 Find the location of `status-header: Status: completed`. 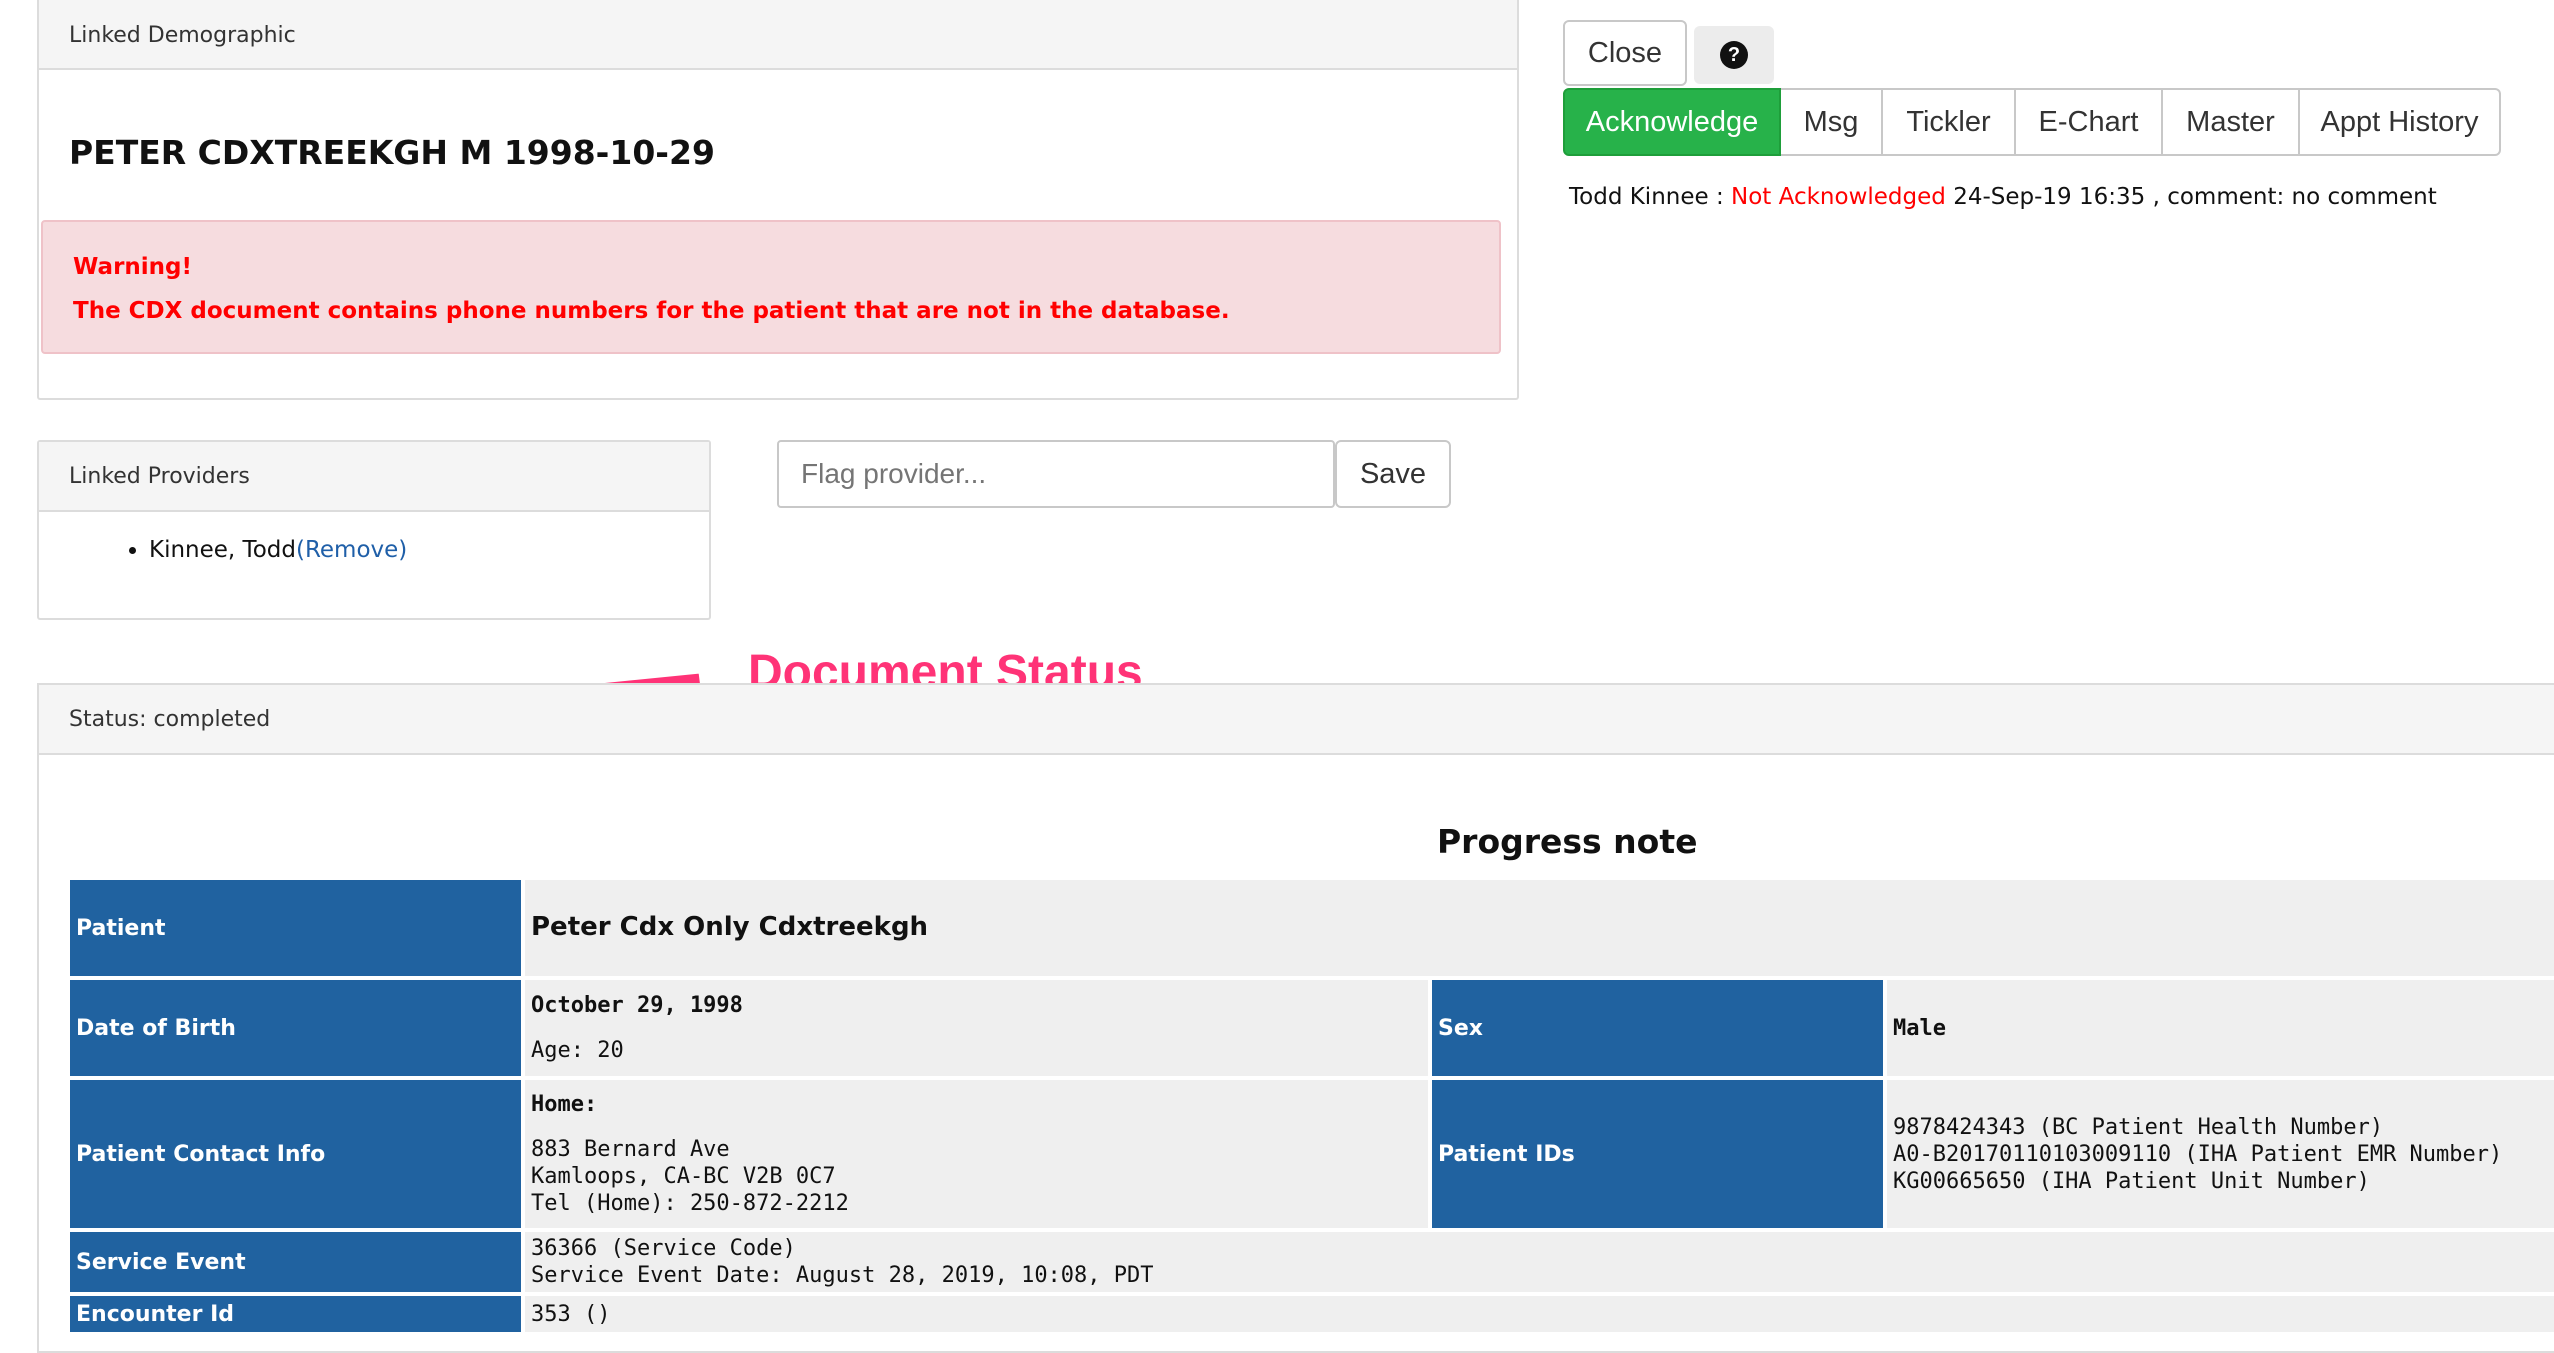

status-header: Status: completed is located at coordinates (1296, 720).